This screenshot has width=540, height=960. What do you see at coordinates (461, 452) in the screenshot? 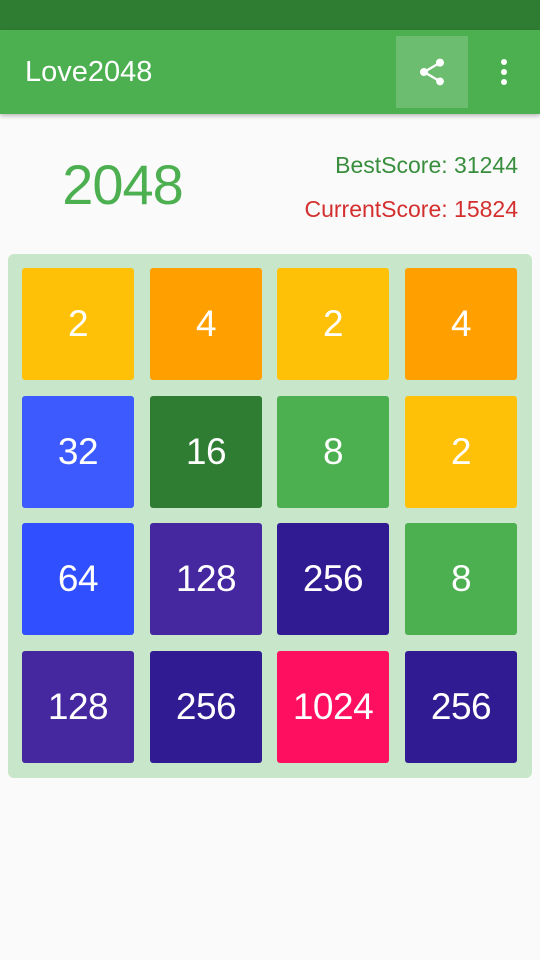
I see `tile-r2-c4: 2` at bounding box center [461, 452].